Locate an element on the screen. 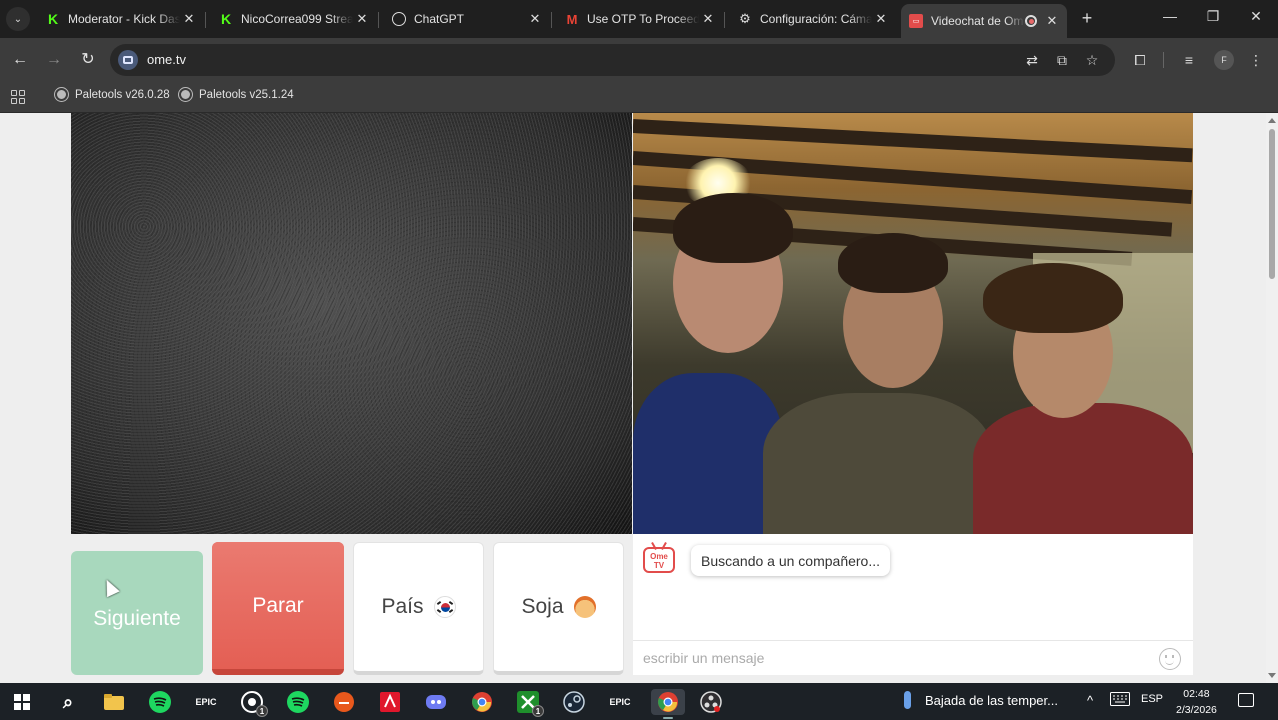  bookmark-star-icon: ☆ is located at coordinates (1092, 60).